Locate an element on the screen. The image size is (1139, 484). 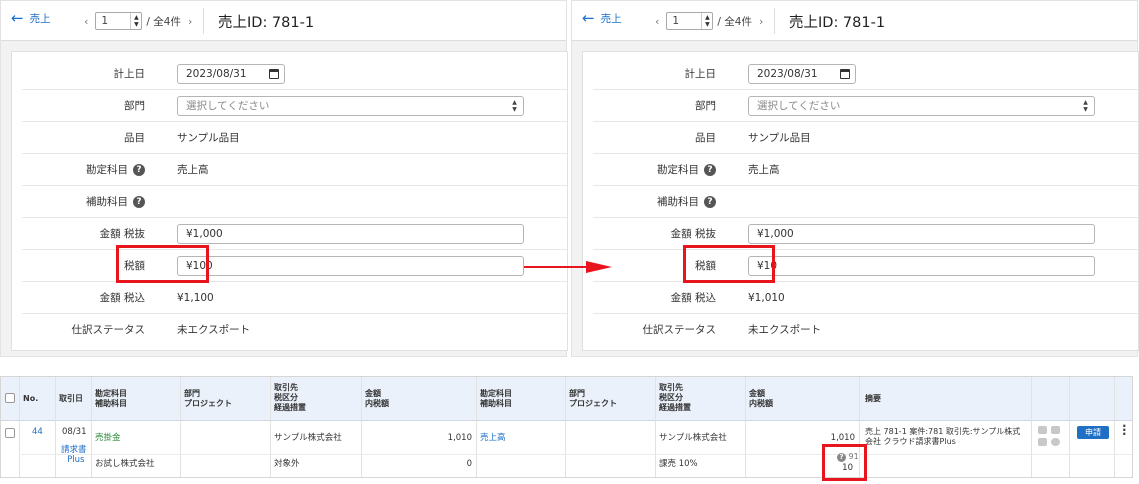
header-line: 勘定科目 is located at coordinates (496, 393).